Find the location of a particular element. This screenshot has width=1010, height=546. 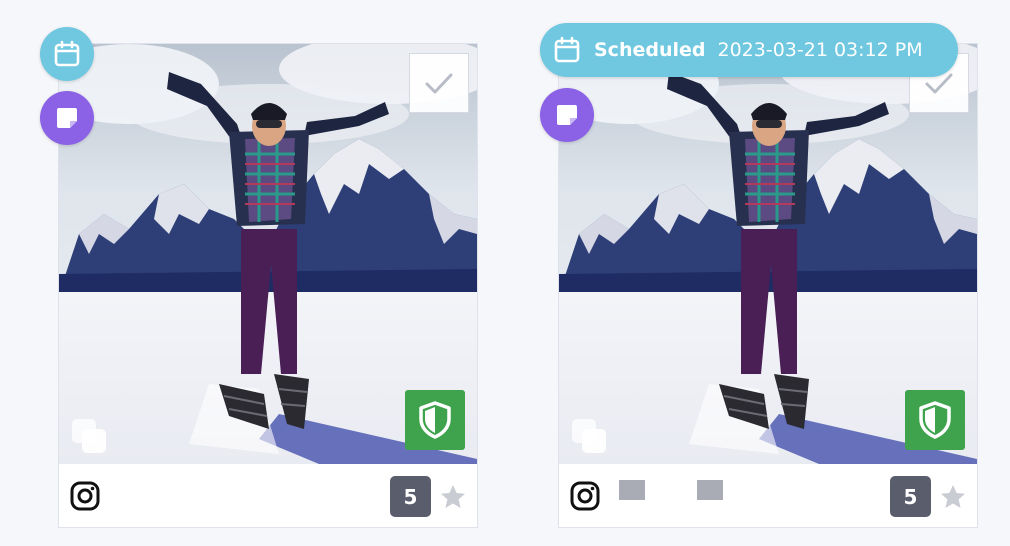

checkmark-icon is located at coordinates (439, 83).